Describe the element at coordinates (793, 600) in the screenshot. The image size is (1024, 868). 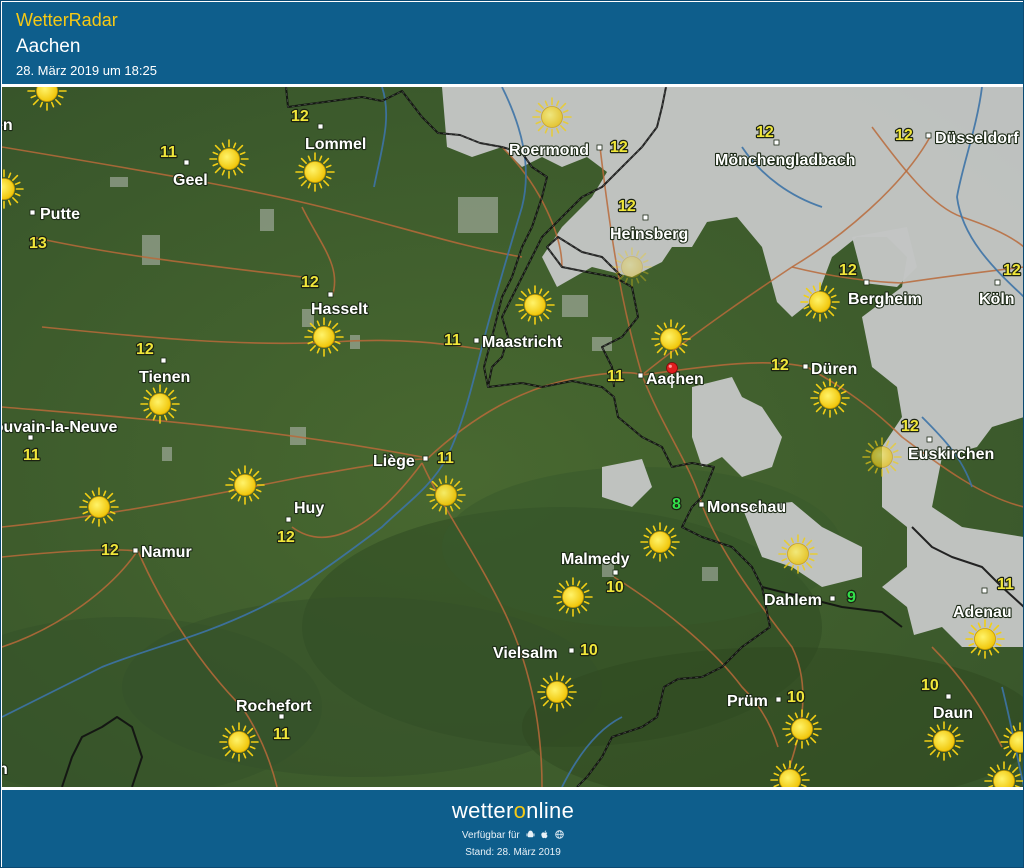
I see `city-label: Dahlem` at that location.